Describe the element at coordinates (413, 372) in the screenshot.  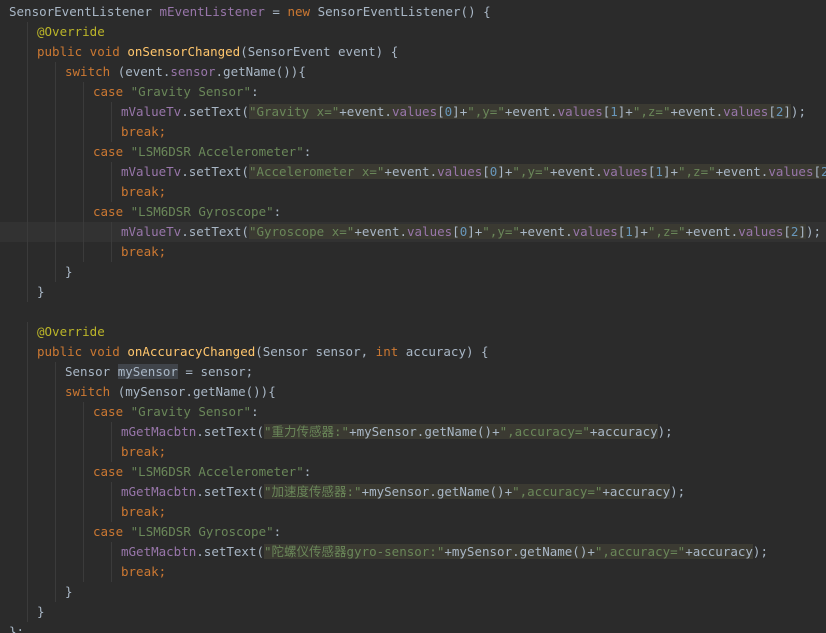
I see `code-line: Sensor mySensor = sensor;` at that location.